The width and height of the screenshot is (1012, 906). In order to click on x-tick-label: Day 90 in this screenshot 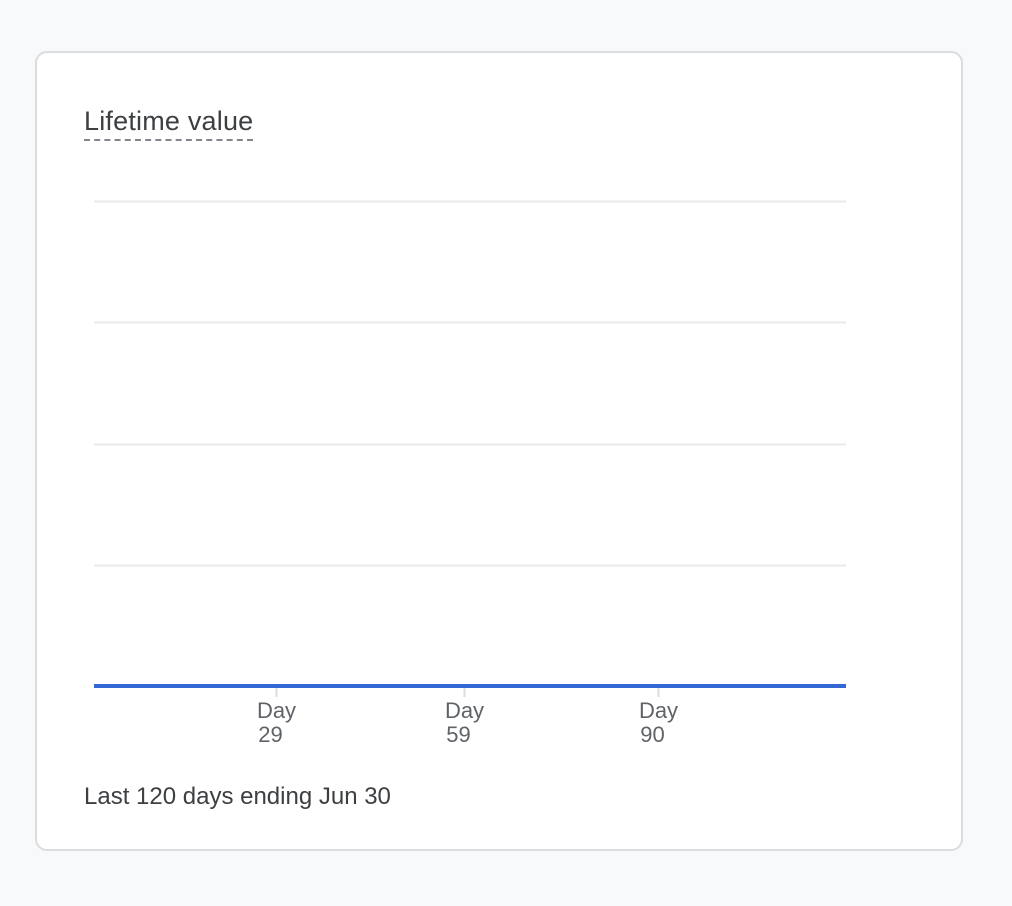, I will do `click(658, 722)`.